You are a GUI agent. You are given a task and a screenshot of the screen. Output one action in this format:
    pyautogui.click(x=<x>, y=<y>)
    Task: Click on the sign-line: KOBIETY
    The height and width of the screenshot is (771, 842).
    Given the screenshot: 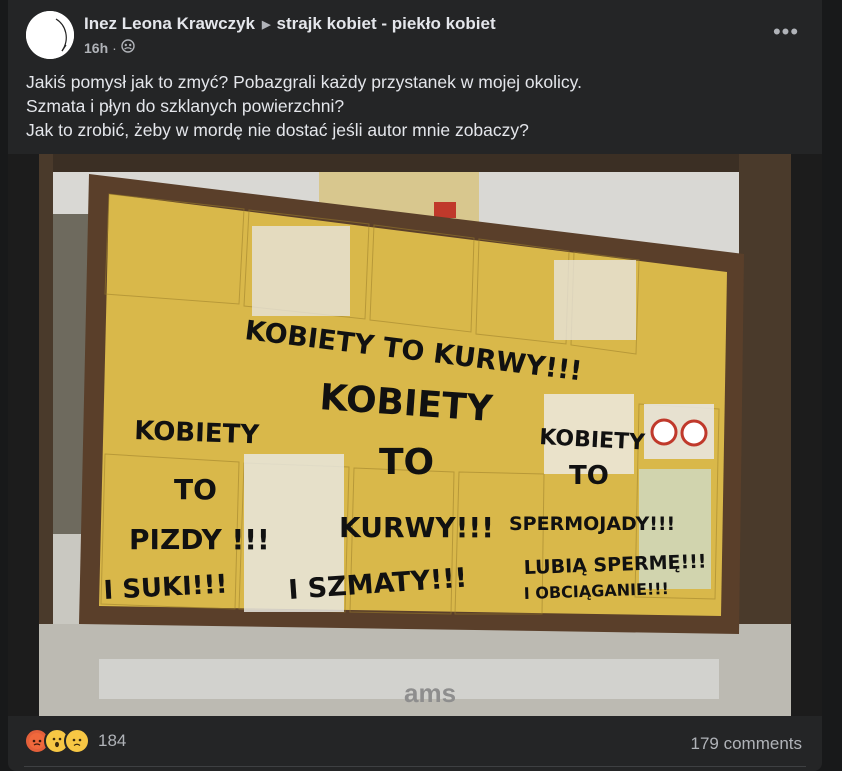 What is the action you would take?
    pyautogui.click(x=197, y=433)
    